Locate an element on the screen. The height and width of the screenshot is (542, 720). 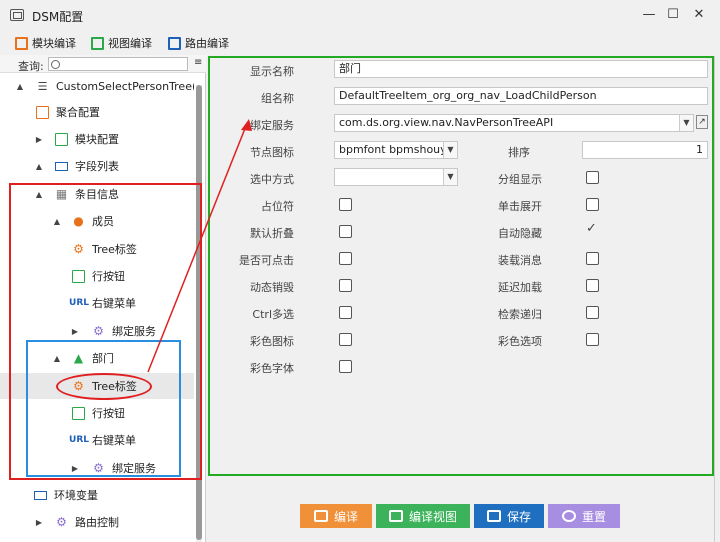
sort-input: 1 is located at coordinates (645, 150).